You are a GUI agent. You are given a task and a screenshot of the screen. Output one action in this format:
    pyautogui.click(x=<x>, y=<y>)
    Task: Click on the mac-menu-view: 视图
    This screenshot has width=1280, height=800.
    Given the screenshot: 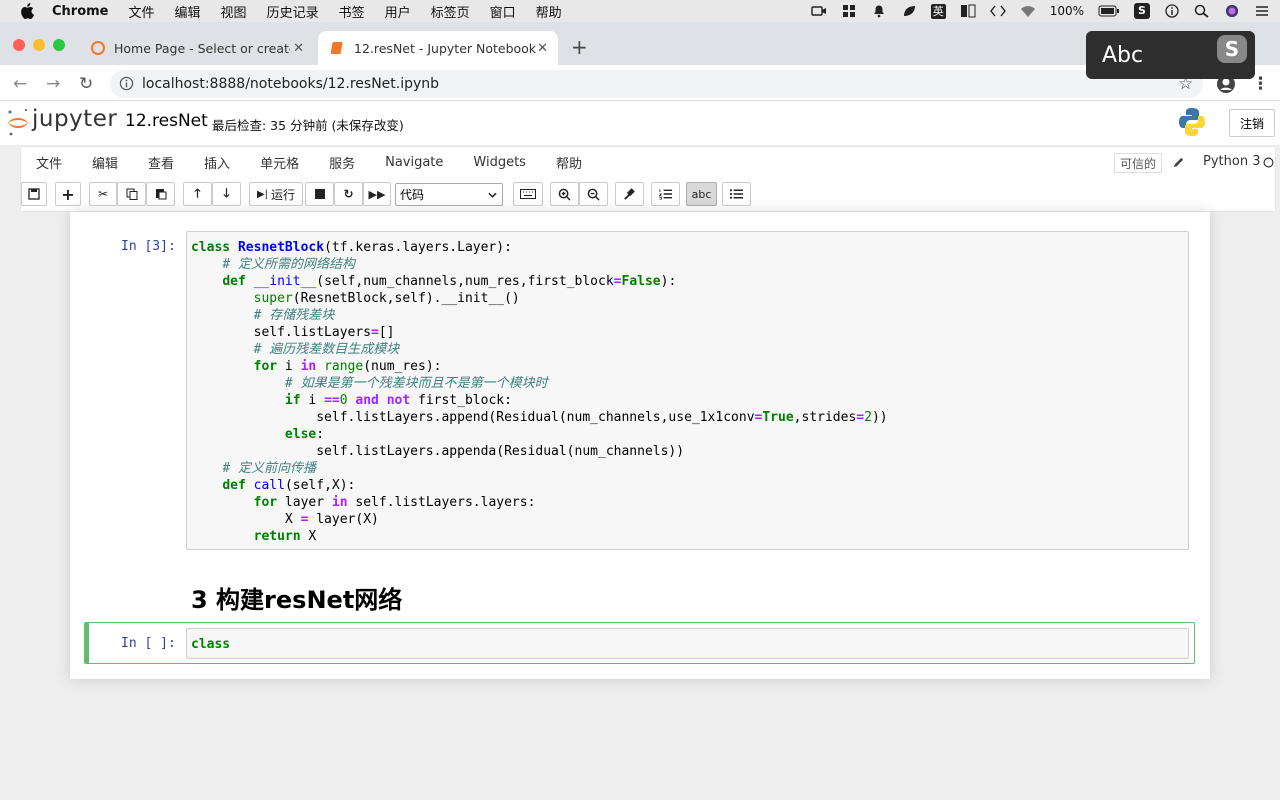 What is the action you would take?
    pyautogui.click(x=234, y=11)
    